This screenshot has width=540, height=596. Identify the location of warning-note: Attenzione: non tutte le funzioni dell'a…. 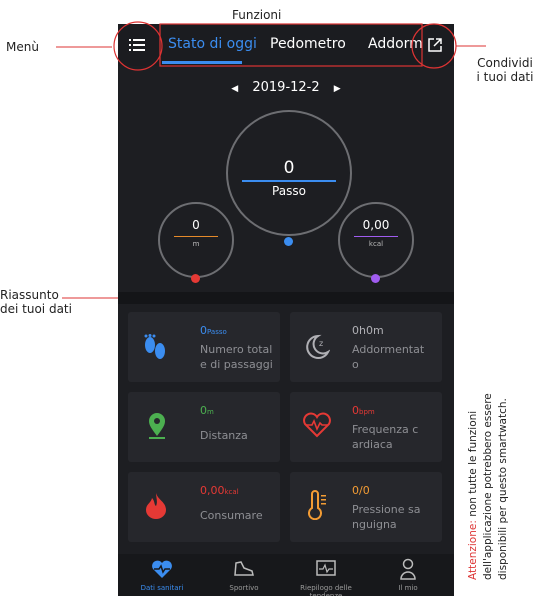
(488, 465).